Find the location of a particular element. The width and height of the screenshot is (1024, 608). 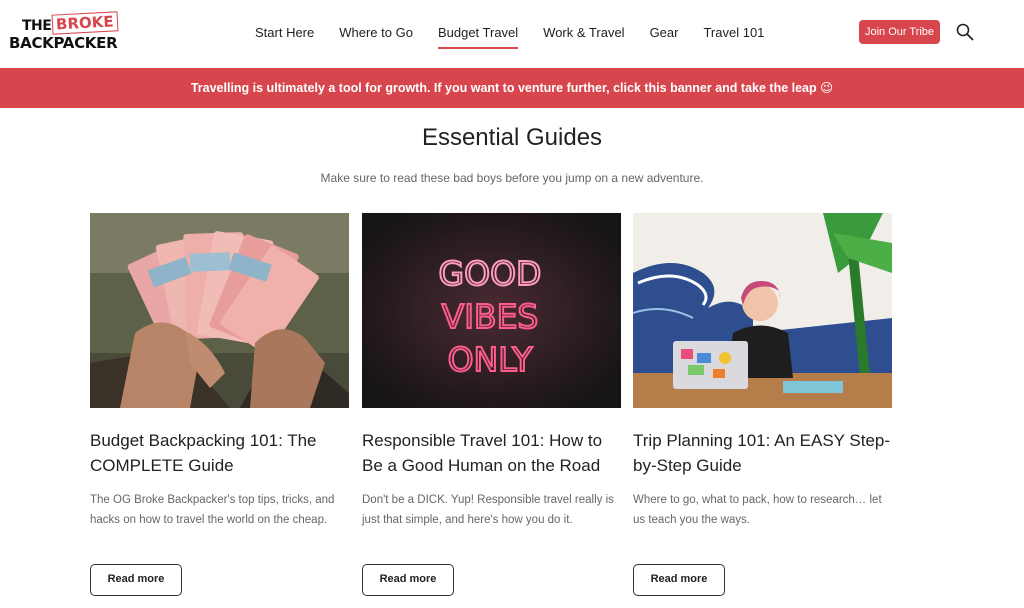

nav-item-start-here: Start Here is located at coordinates (284, 34).